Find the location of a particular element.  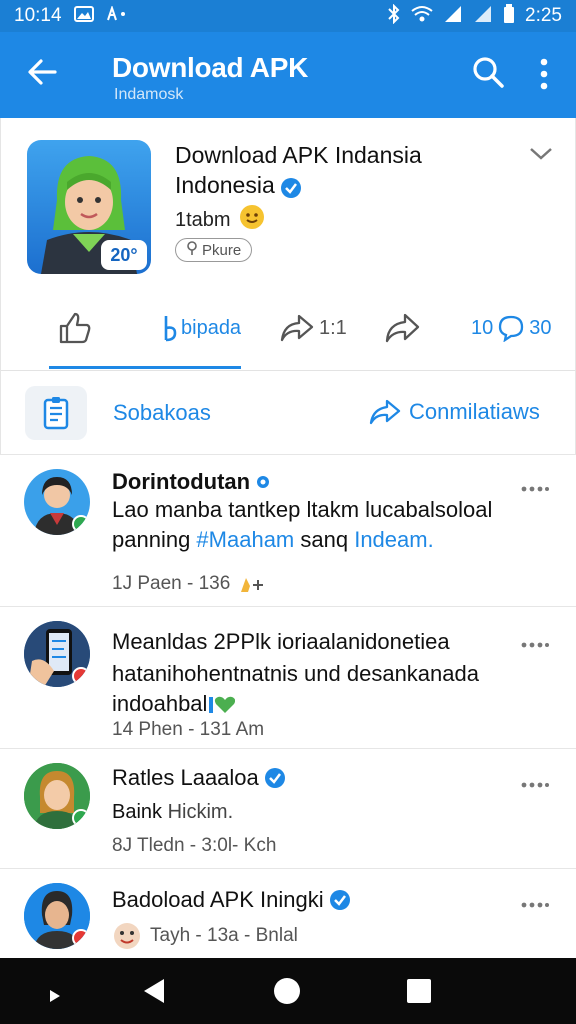

author-name: Meanldas 2PPlk ioriaalanidonetiea is located at coordinates (281, 641).